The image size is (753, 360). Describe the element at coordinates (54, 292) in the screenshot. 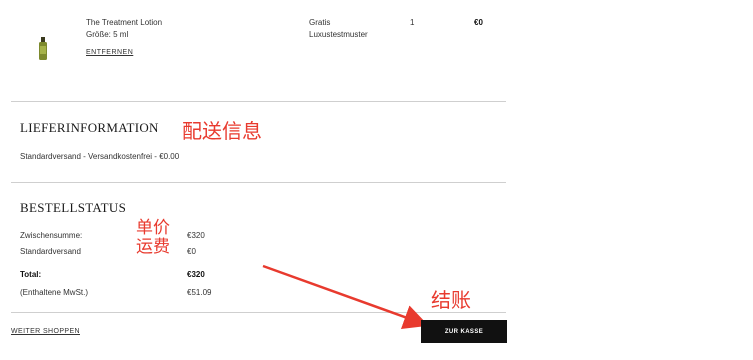

I see `vat-label: (Enthaltene MwSt.)` at that location.